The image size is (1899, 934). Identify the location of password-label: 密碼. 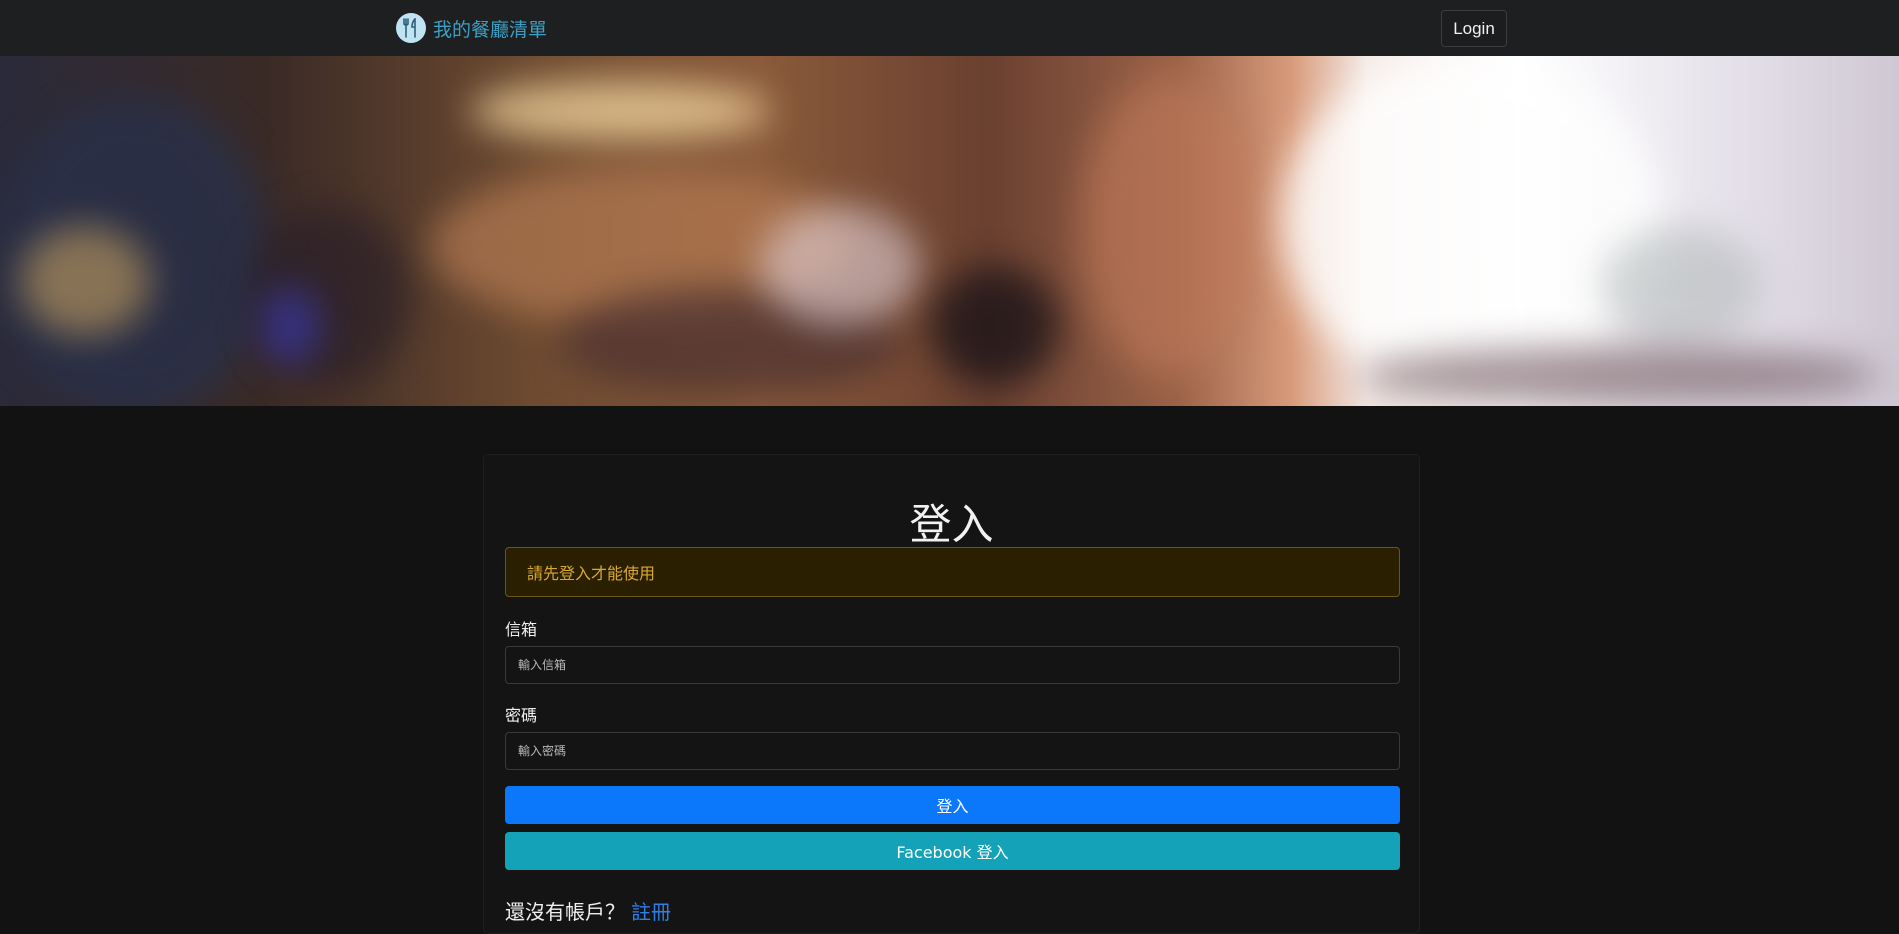
(521, 715).